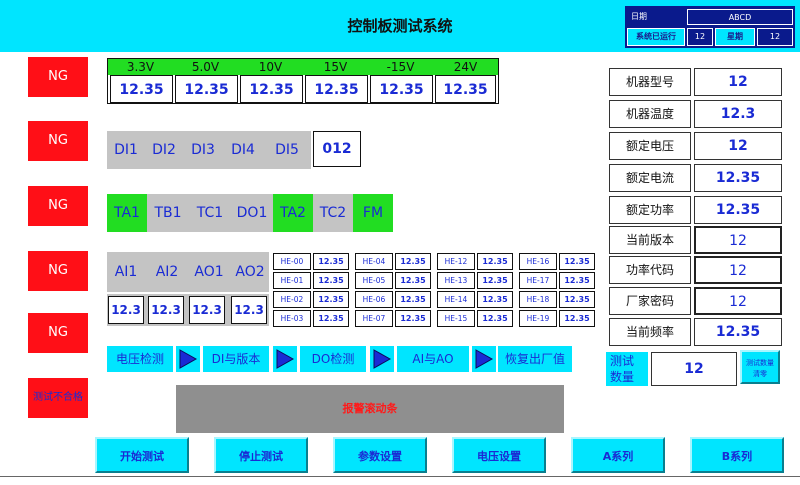 This screenshot has width=800, height=485. Describe the element at coordinates (140, 359) in the screenshot. I see `step-voltage-check: 电压检测` at that location.